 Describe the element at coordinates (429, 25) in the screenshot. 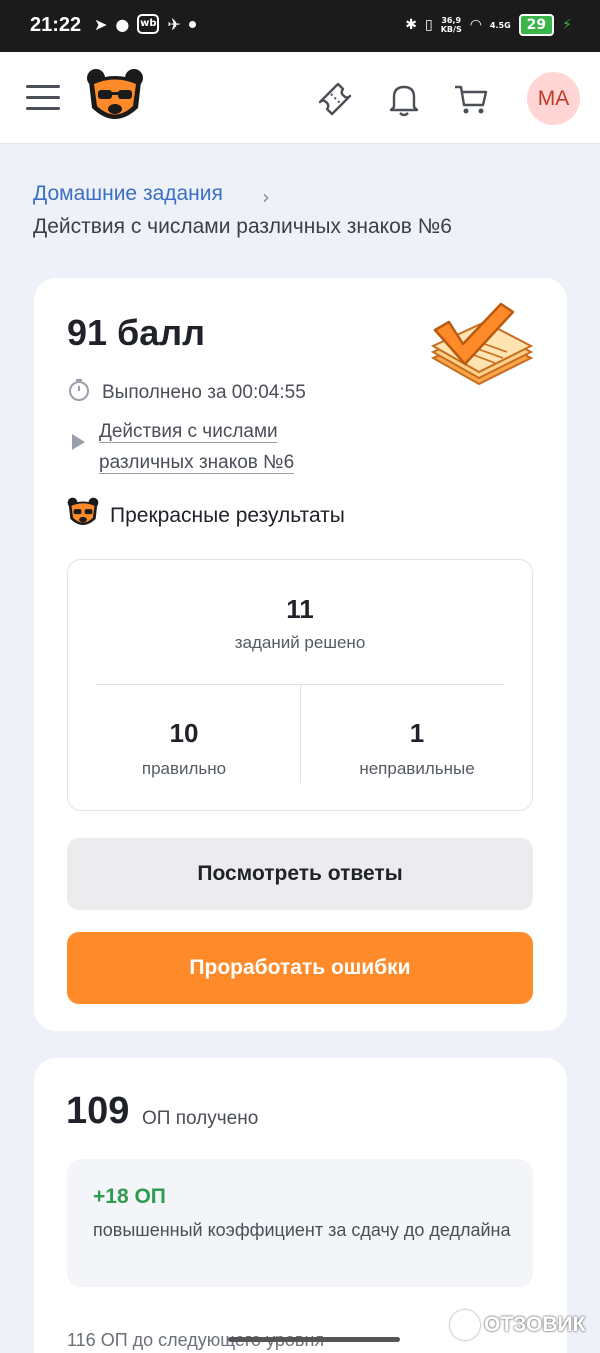

I see `vibrate-icon: ▯` at that location.